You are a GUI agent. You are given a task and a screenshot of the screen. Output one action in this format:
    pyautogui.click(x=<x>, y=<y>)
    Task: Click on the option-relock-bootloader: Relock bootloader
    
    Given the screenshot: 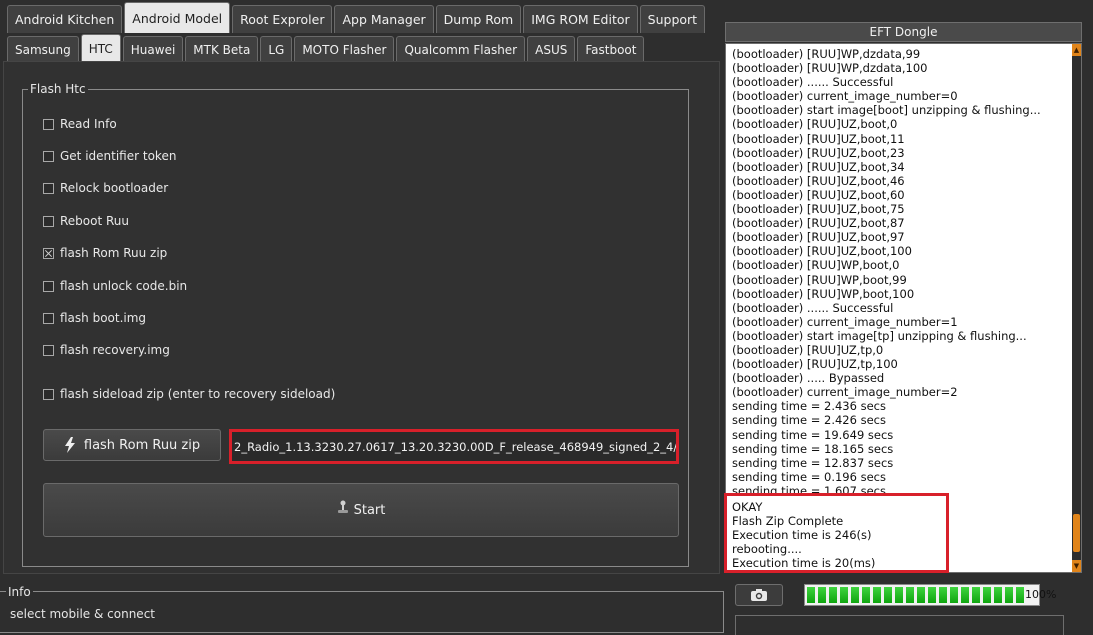 What is the action you would take?
    pyautogui.click(x=105, y=188)
    